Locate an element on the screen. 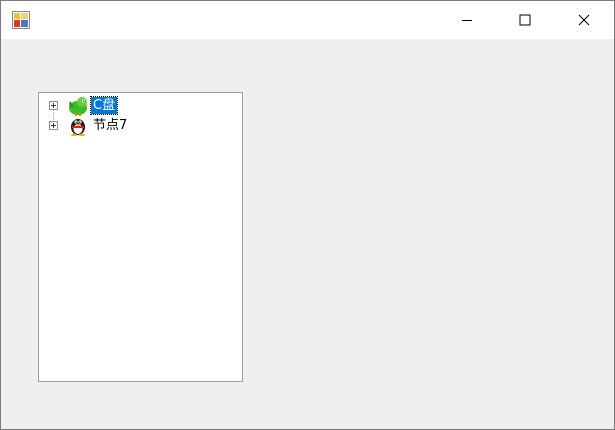 This screenshot has height=430, width=615. minimize-icon is located at coordinates (467, 20).